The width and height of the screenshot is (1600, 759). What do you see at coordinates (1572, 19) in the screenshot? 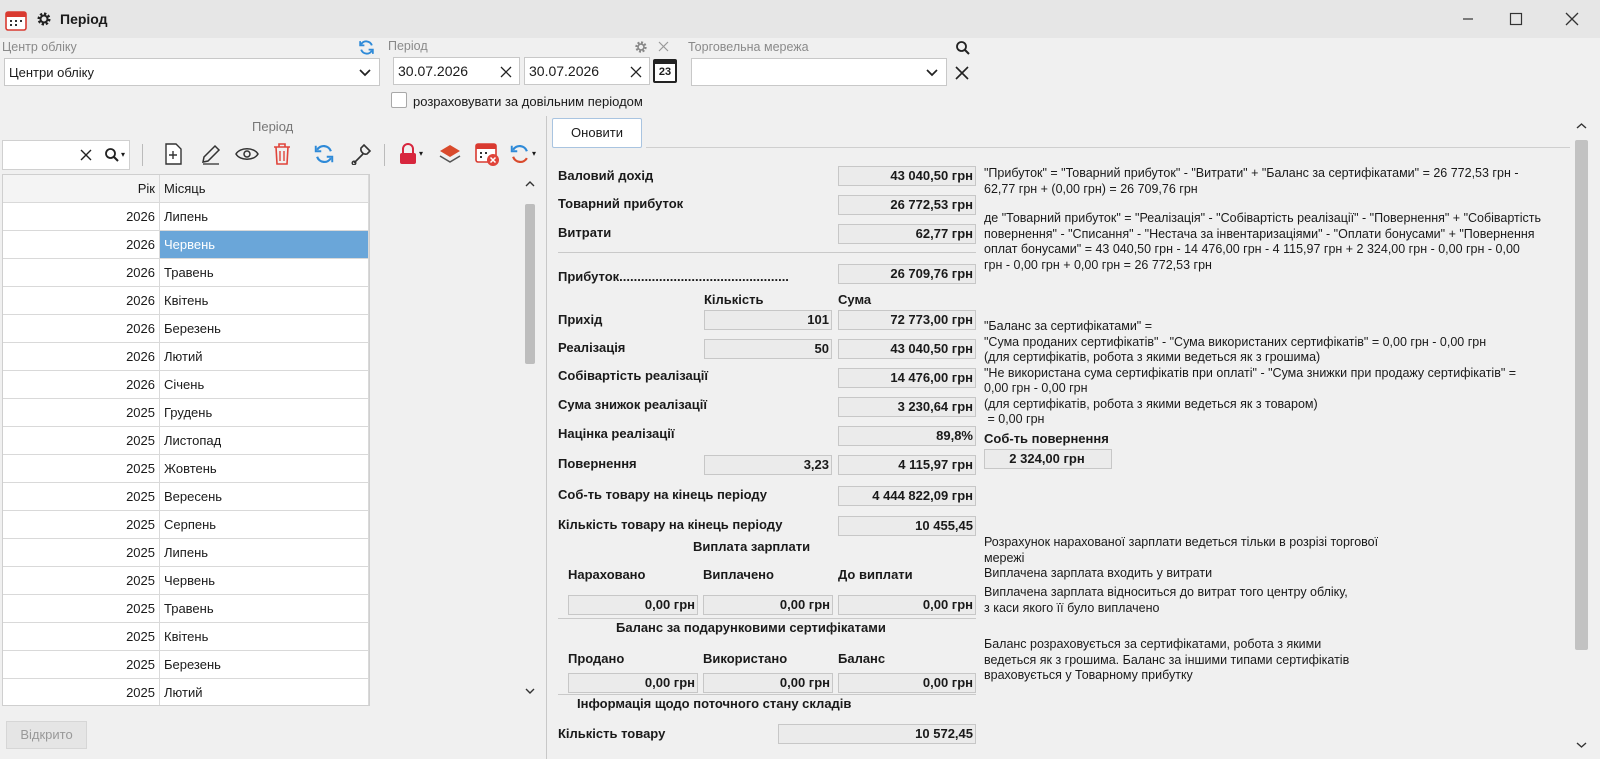
I see `close-window-button` at bounding box center [1572, 19].